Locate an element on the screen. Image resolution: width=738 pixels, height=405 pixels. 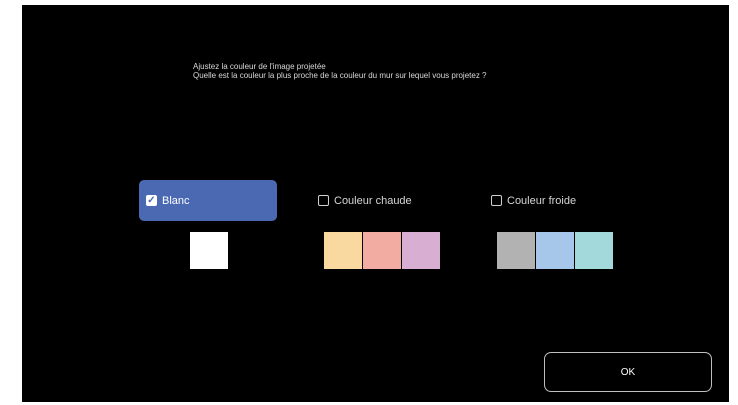
option-blanc: ✓ Blanc is located at coordinates (208, 200).